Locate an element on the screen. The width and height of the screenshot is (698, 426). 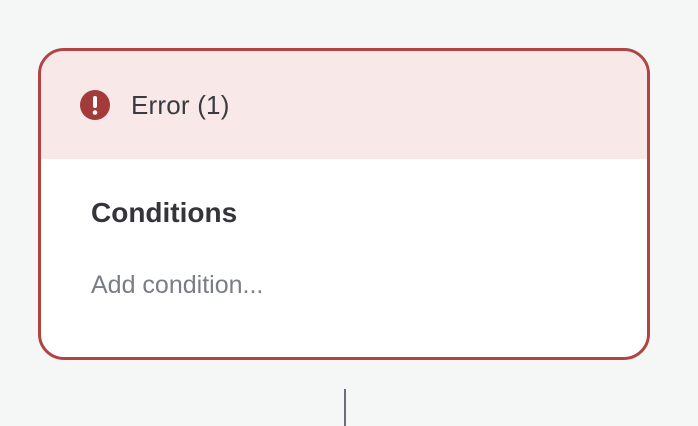
error-count-label: Error (1) is located at coordinates (180, 104).